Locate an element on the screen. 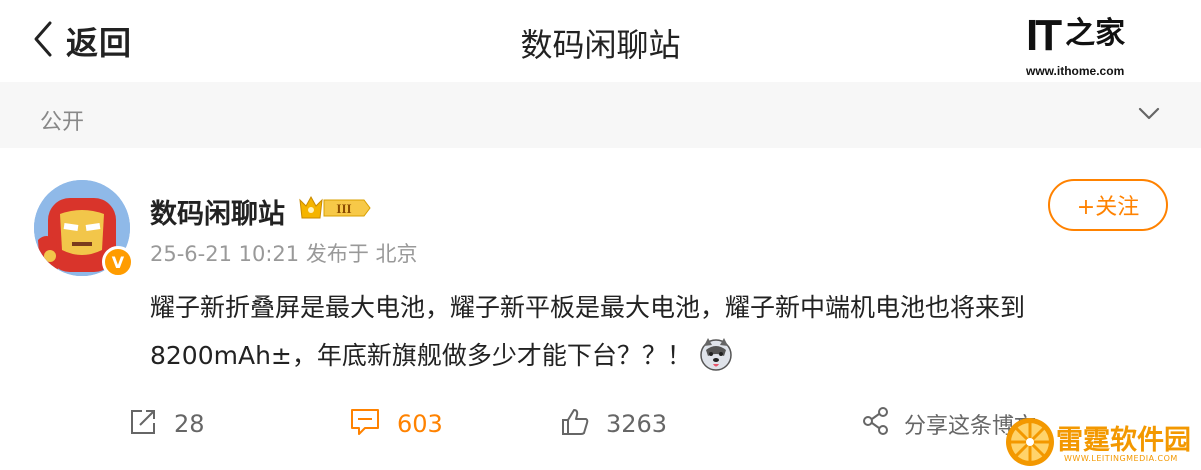 The width and height of the screenshot is (1201, 470). chevron-left-icon is located at coordinates (43, 41).